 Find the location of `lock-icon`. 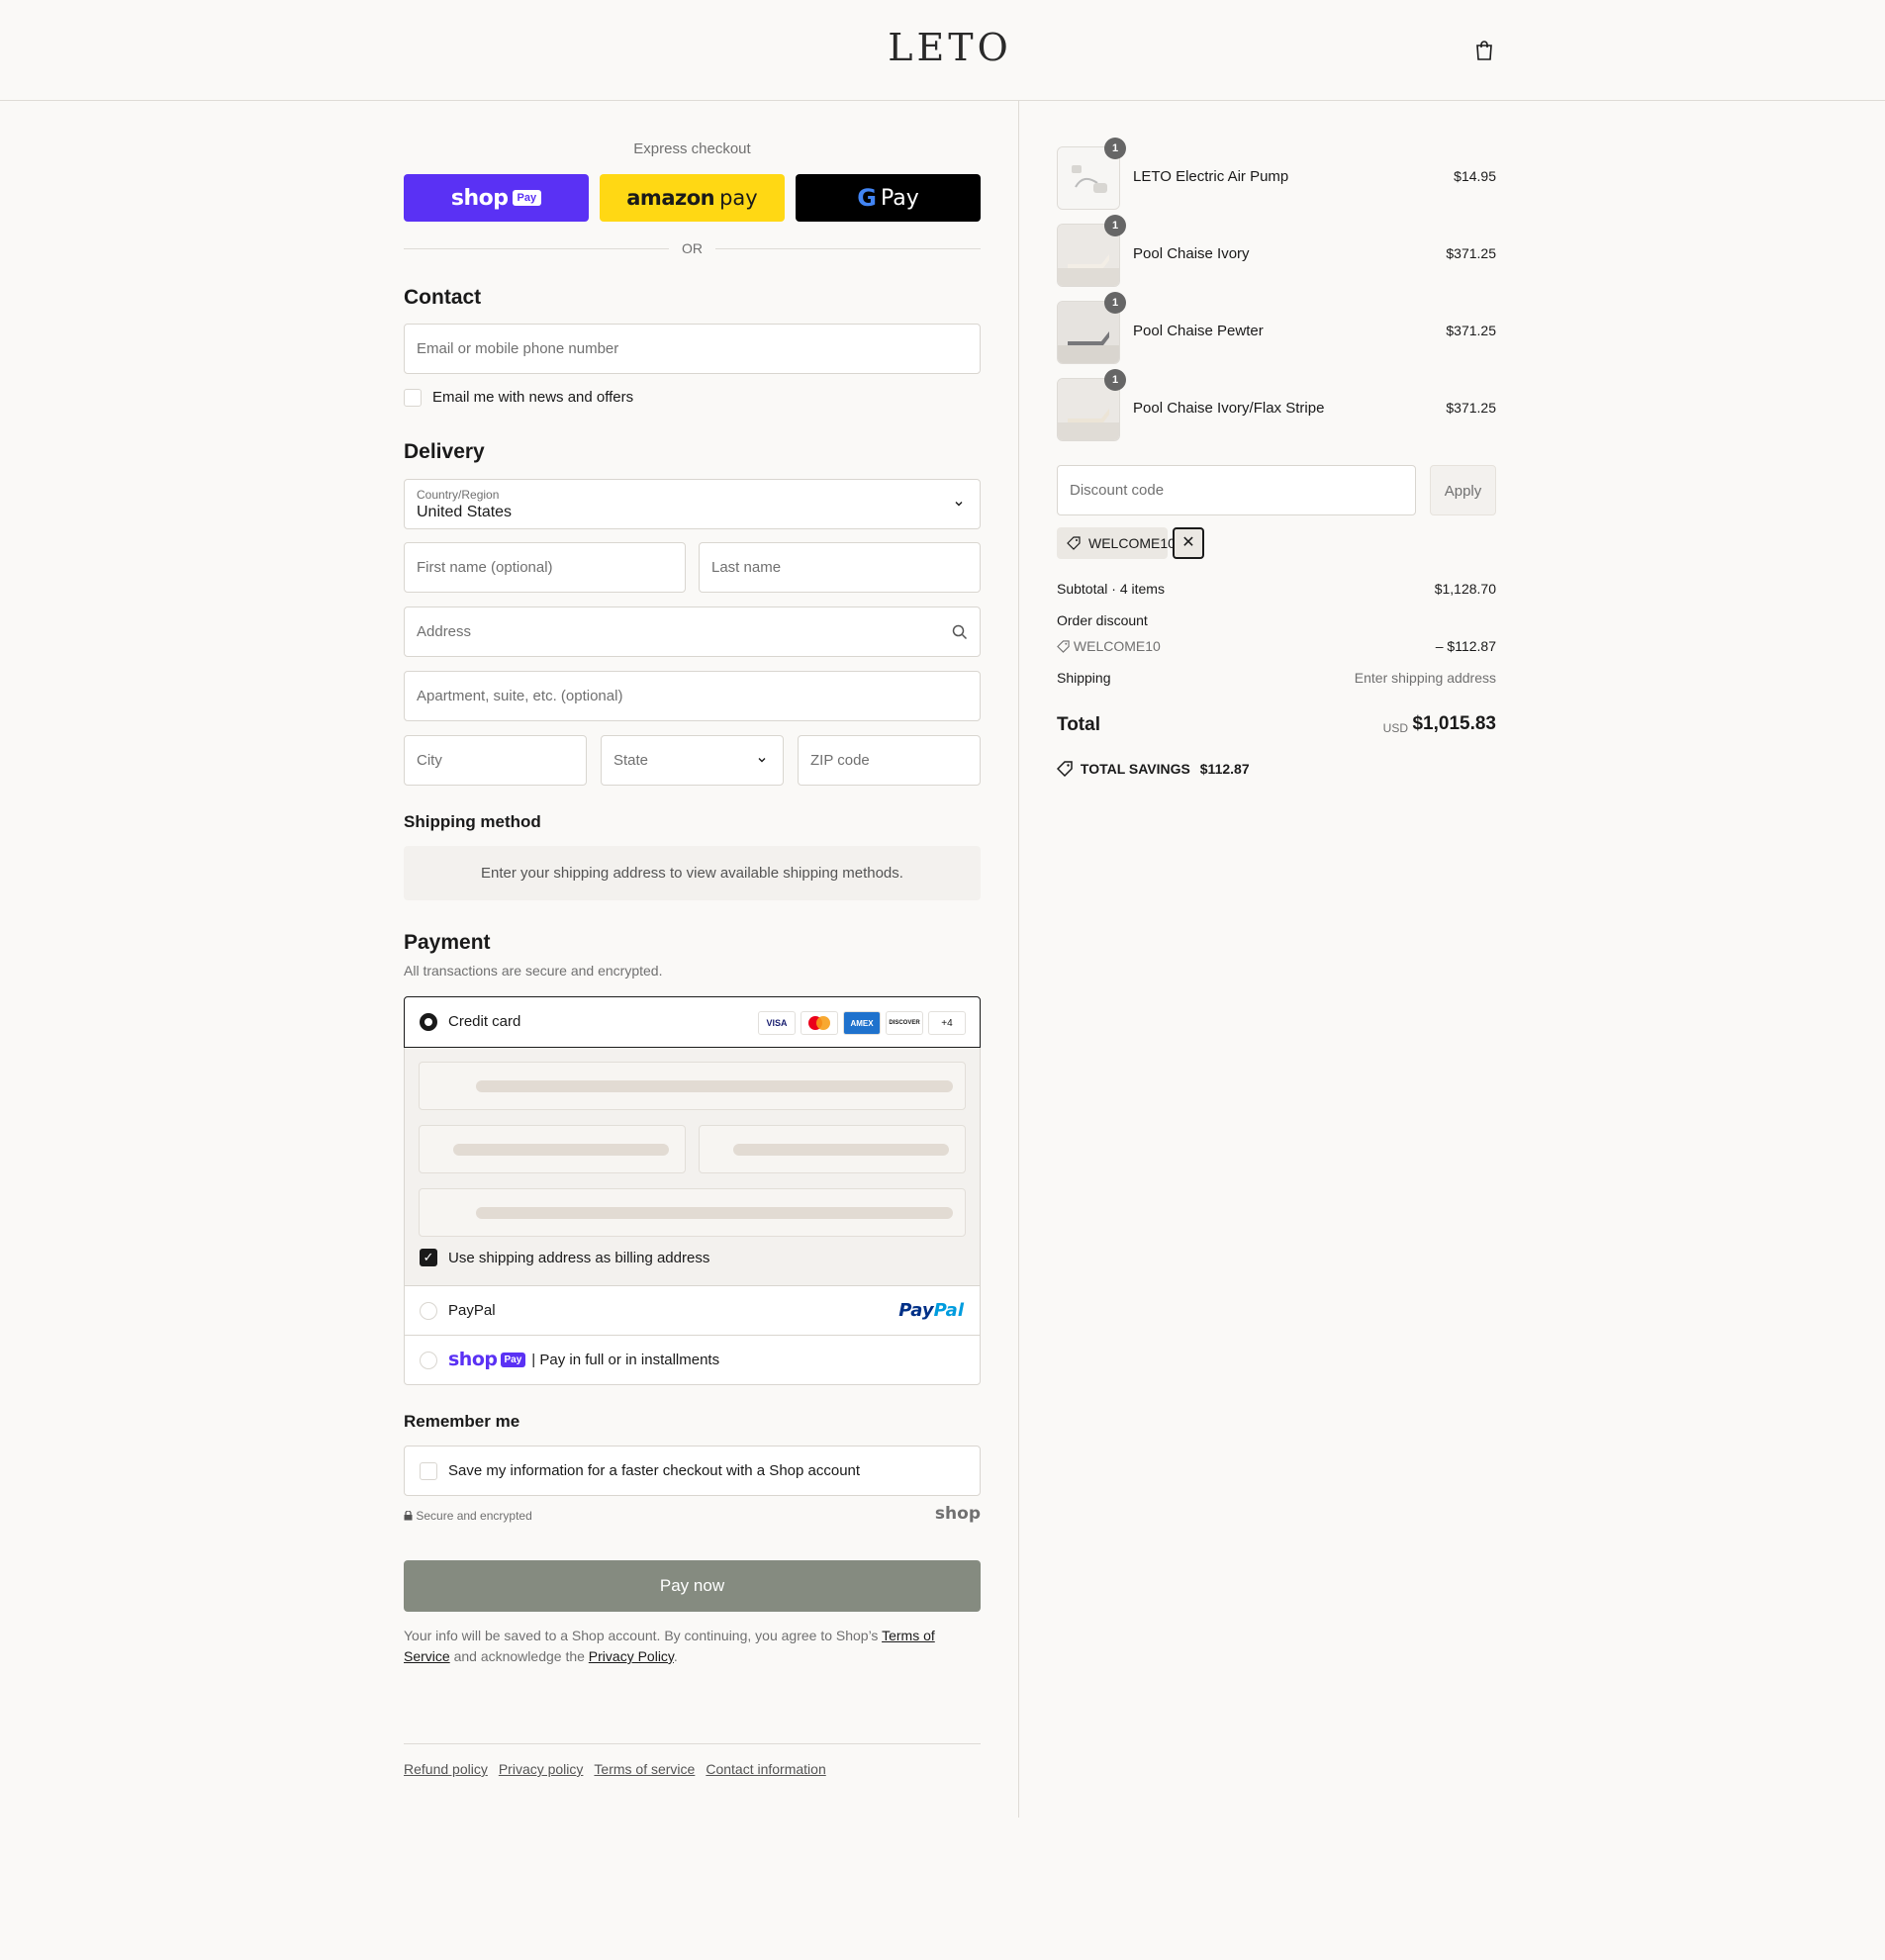

lock-icon is located at coordinates (408, 1515).